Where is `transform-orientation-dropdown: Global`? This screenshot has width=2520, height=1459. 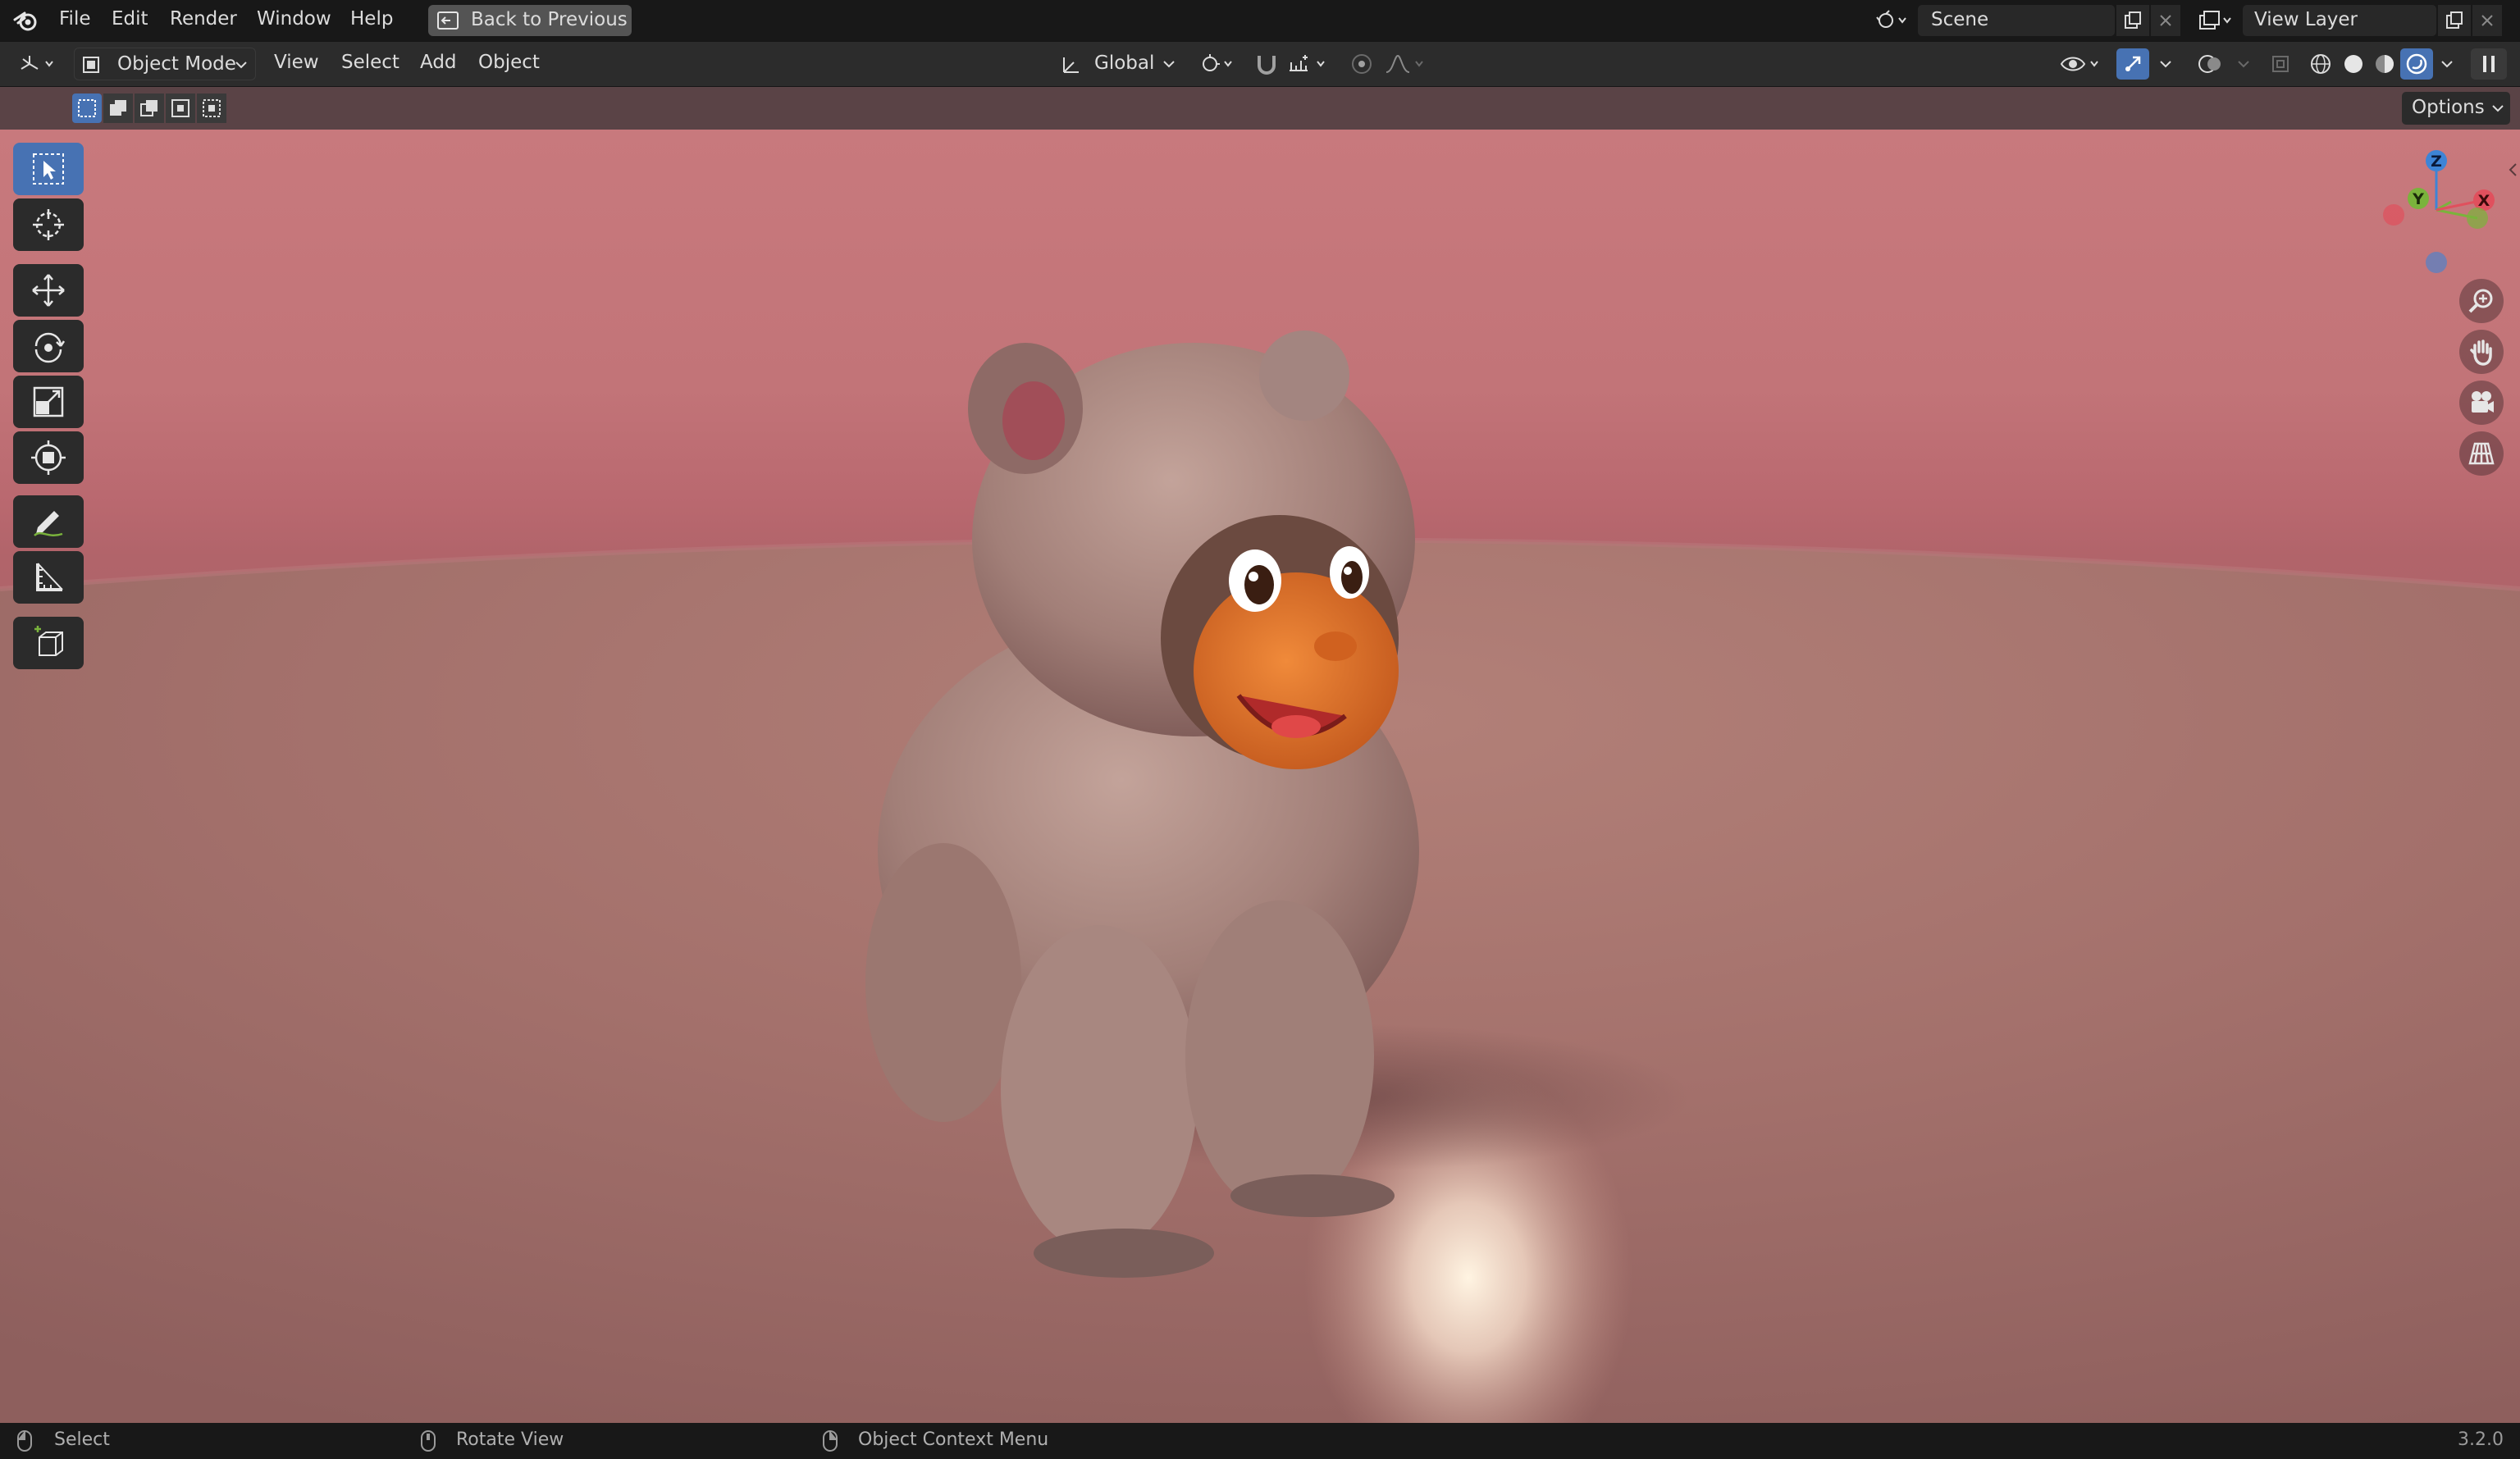 transform-orientation-dropdown: Global is located at coordinates (1119, 64).